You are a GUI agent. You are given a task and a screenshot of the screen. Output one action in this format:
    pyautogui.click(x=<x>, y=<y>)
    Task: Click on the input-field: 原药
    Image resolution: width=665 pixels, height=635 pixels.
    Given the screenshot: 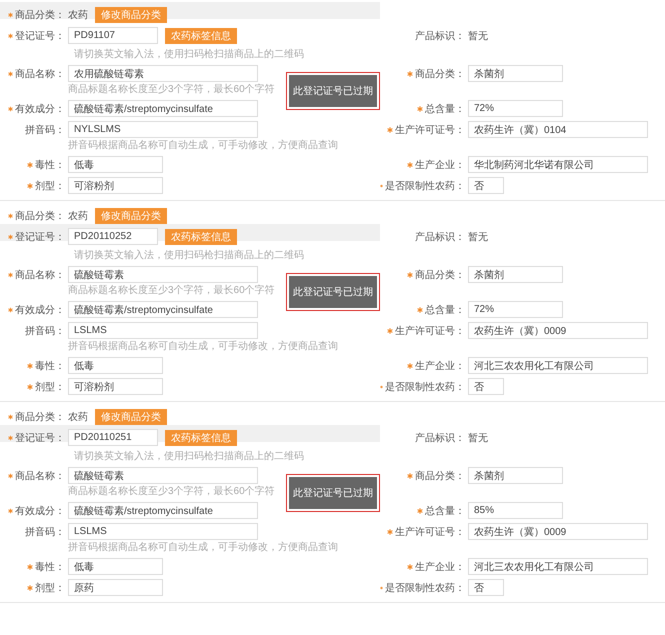 What is the action you would take?
    pyautogui.click(x=115, y=587)
    